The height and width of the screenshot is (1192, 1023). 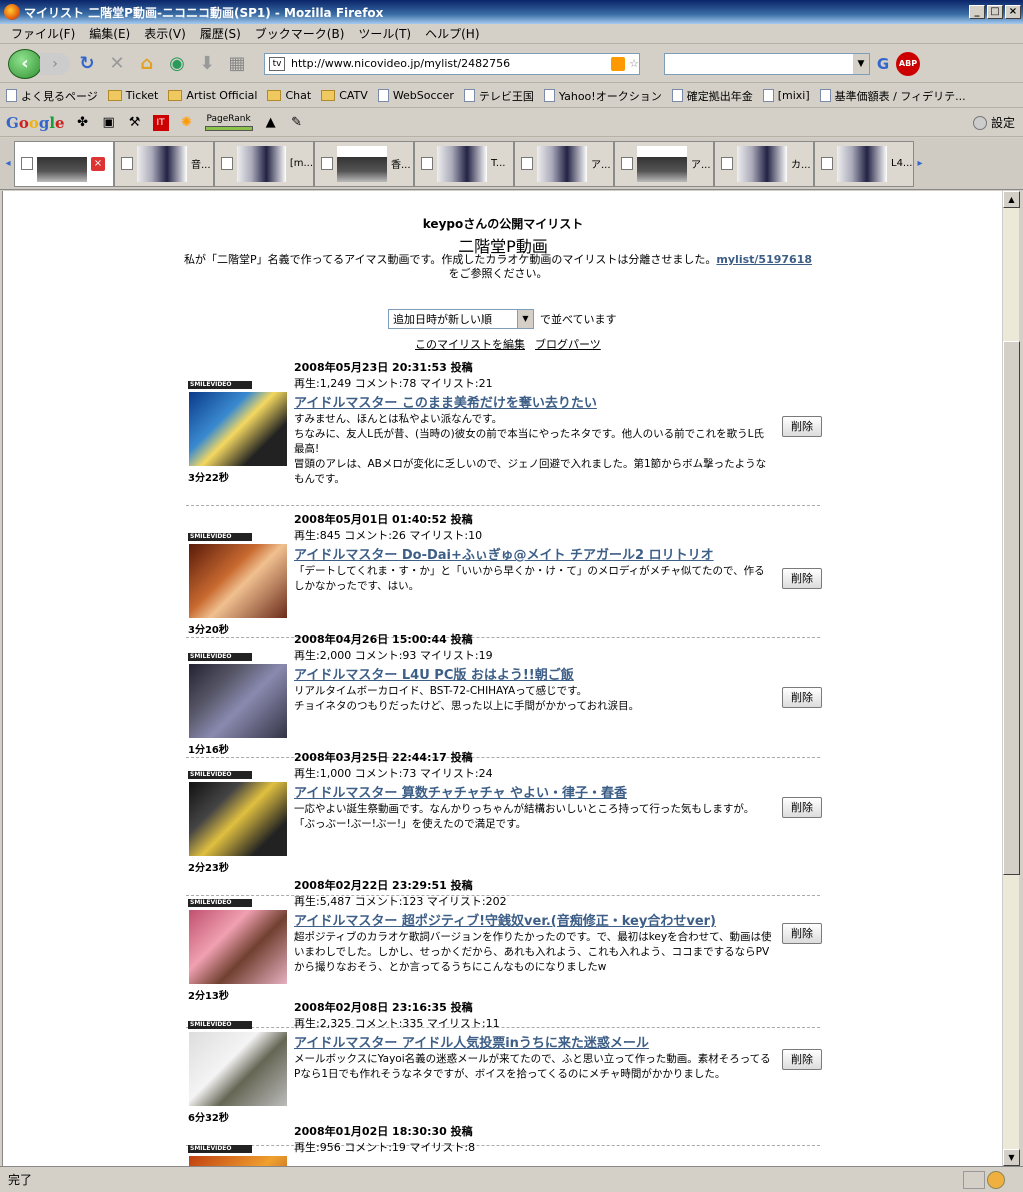 I want to click on bookmark-item: CATV, so click(x=344, y=95).